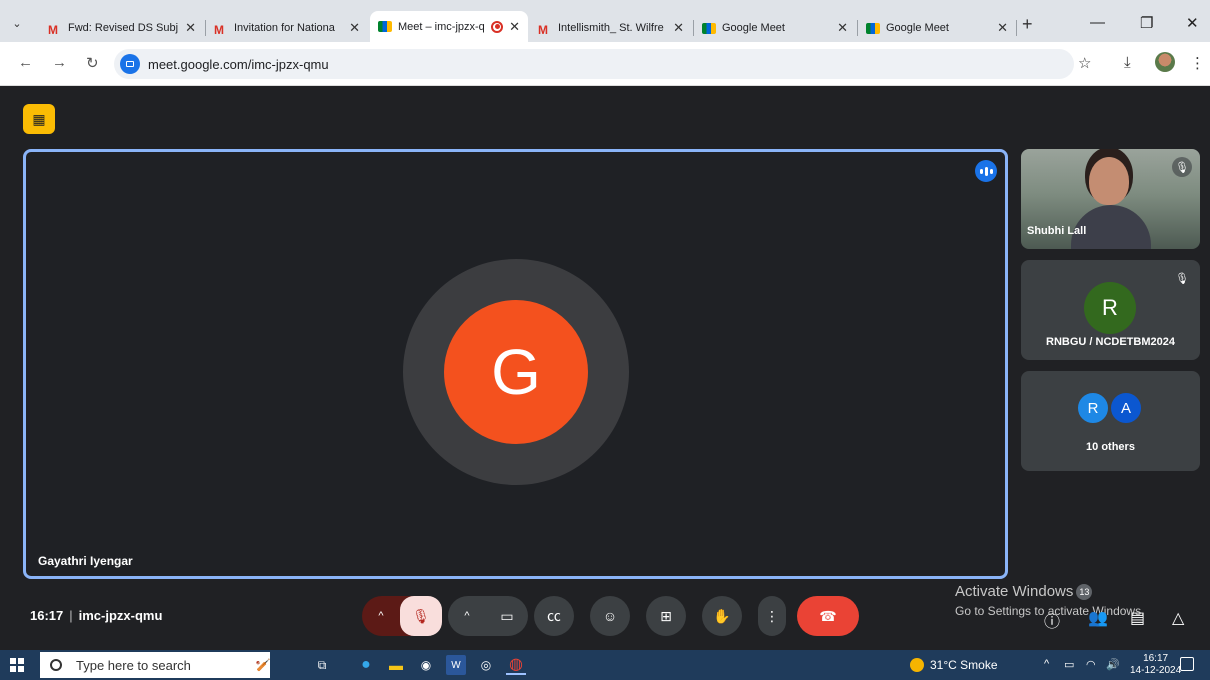 The width and height of the screenshot is (1210, 680). I want to click on chrome-icon: ◍, so click(516, 665).